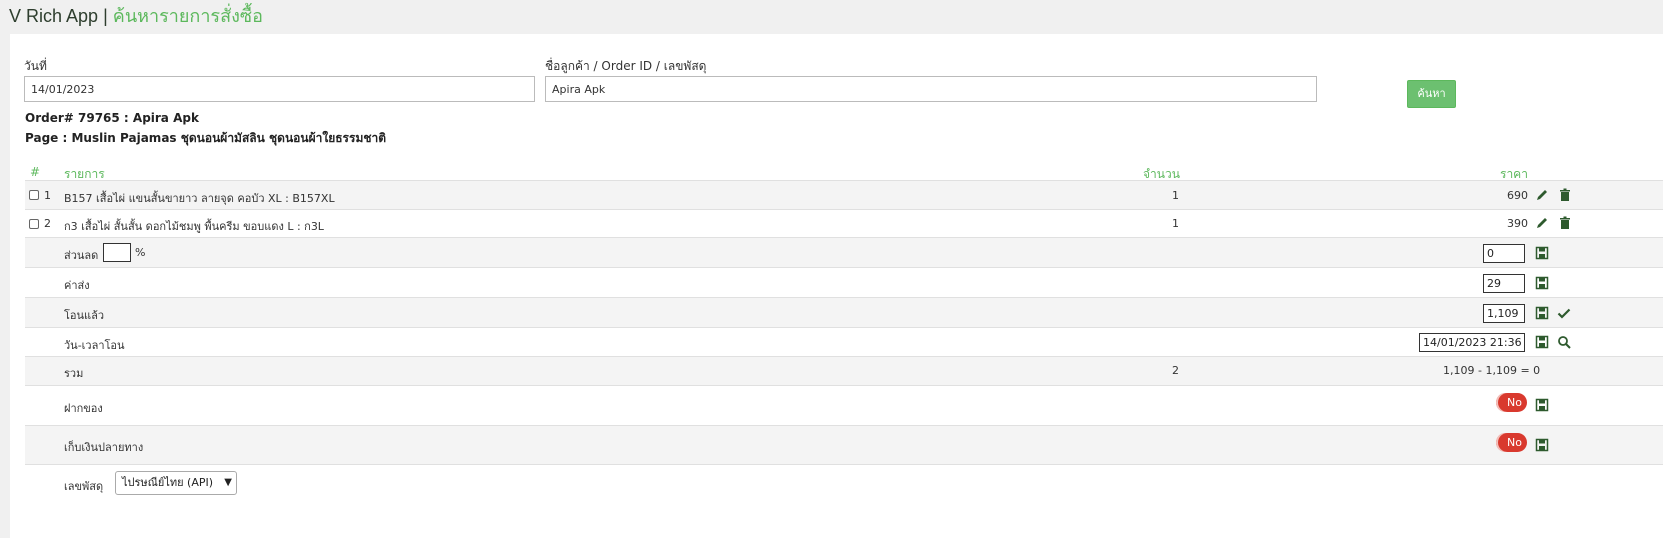 Image resolution: width=1663 pixels, height=538 pixels. I want to click on app-title: V Rich App | ค้นหารายการสั่งซื้อ, so click(136, 15).